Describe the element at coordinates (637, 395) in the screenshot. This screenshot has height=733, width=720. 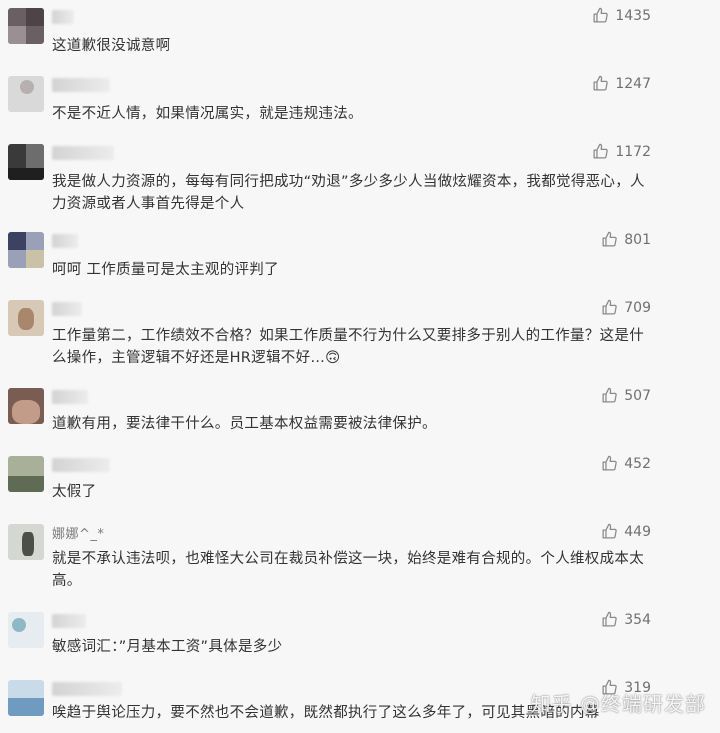
I see `like-count: 507` at that location.